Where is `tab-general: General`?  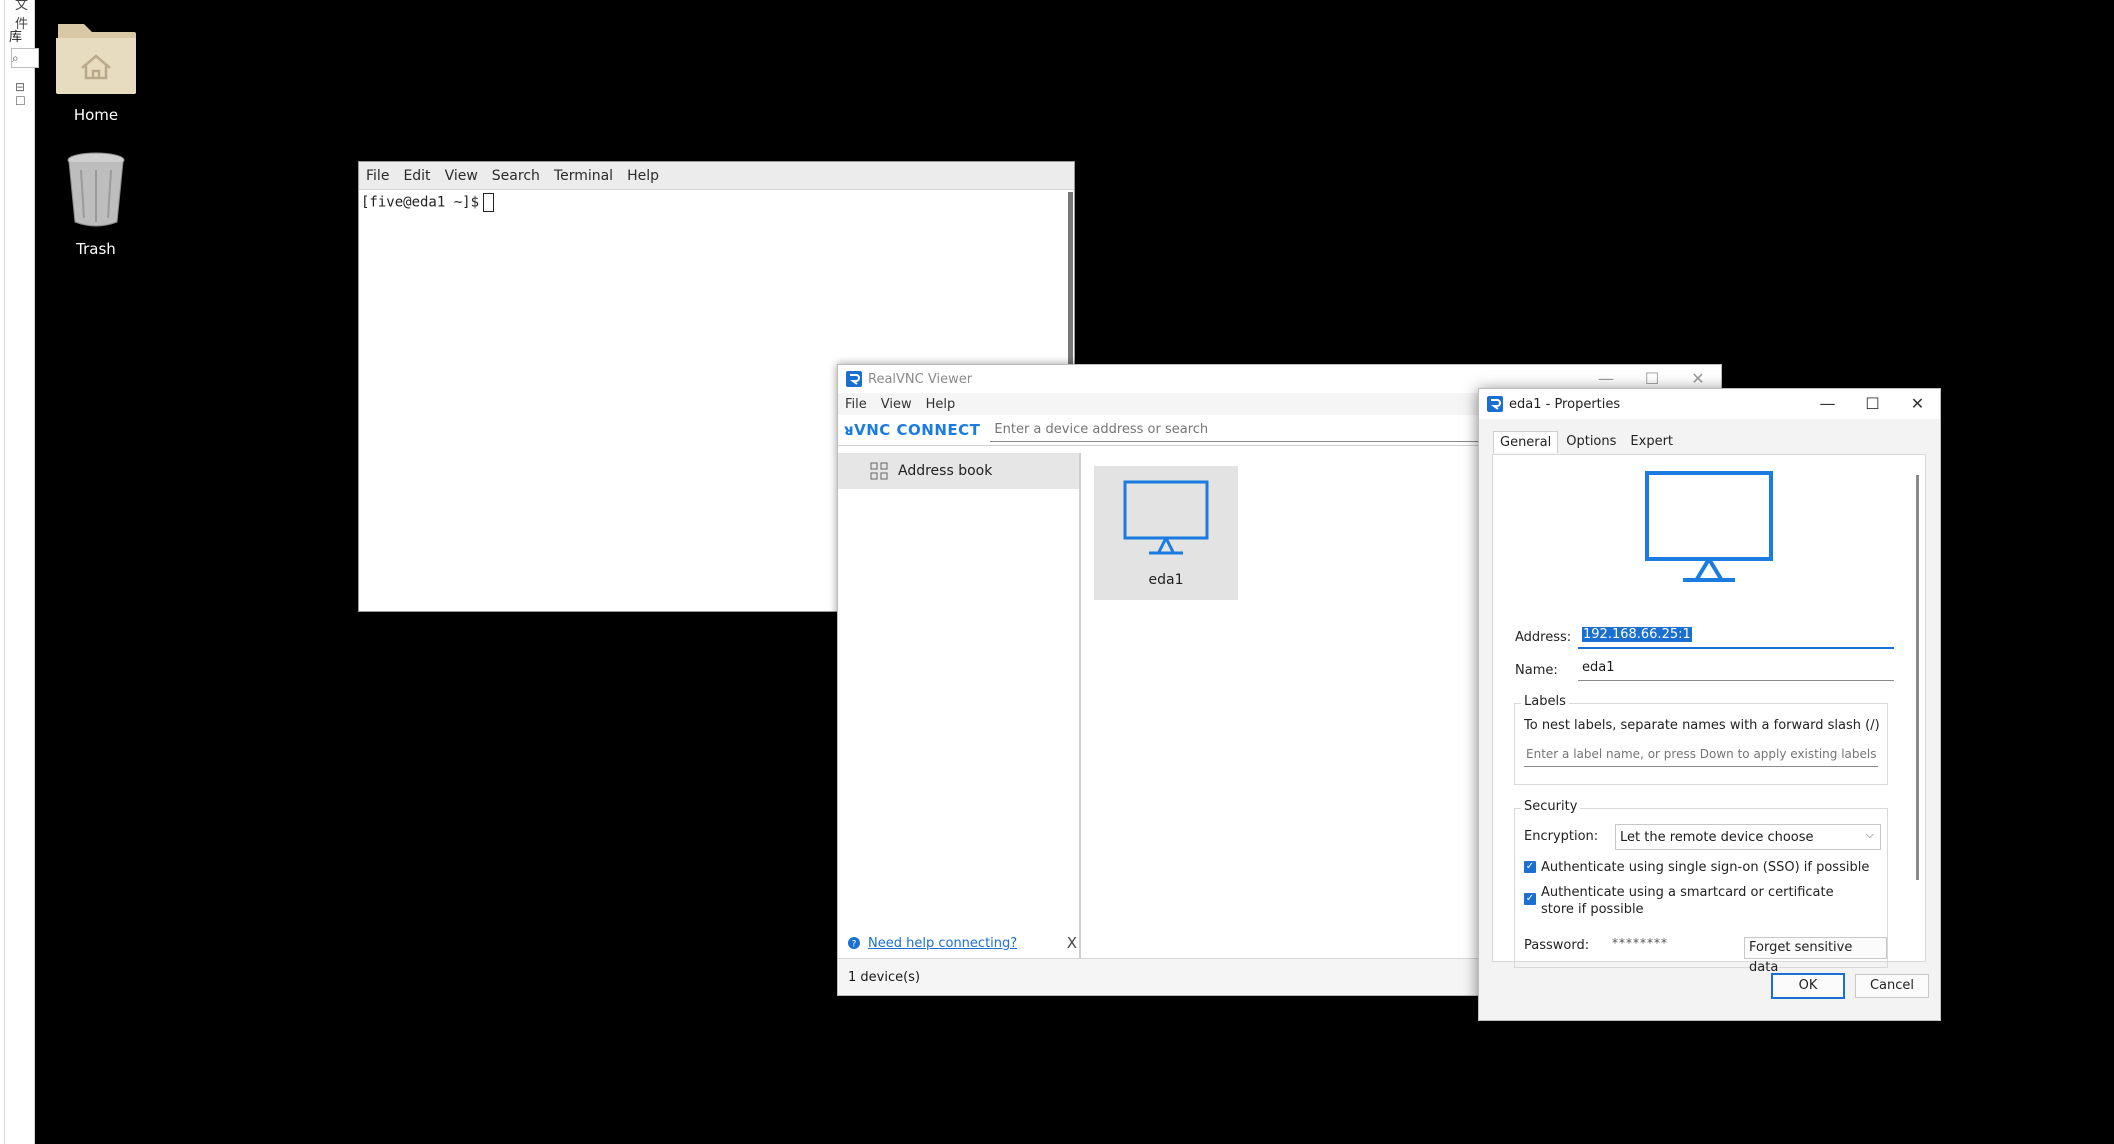
tab-general: General is located at coordinates (1526, 442).